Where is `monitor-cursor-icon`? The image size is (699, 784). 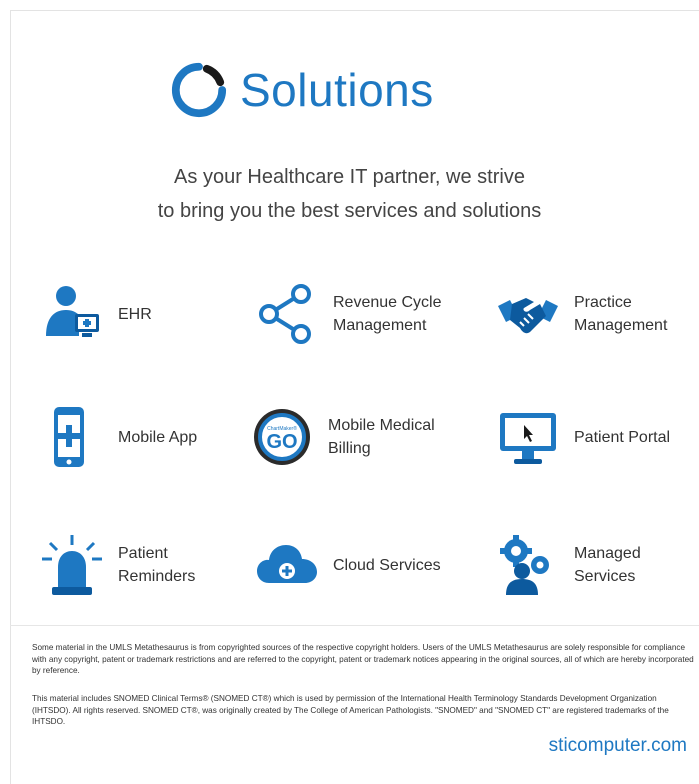
monitor-cursor-icon is located at coordinates (528, 438).